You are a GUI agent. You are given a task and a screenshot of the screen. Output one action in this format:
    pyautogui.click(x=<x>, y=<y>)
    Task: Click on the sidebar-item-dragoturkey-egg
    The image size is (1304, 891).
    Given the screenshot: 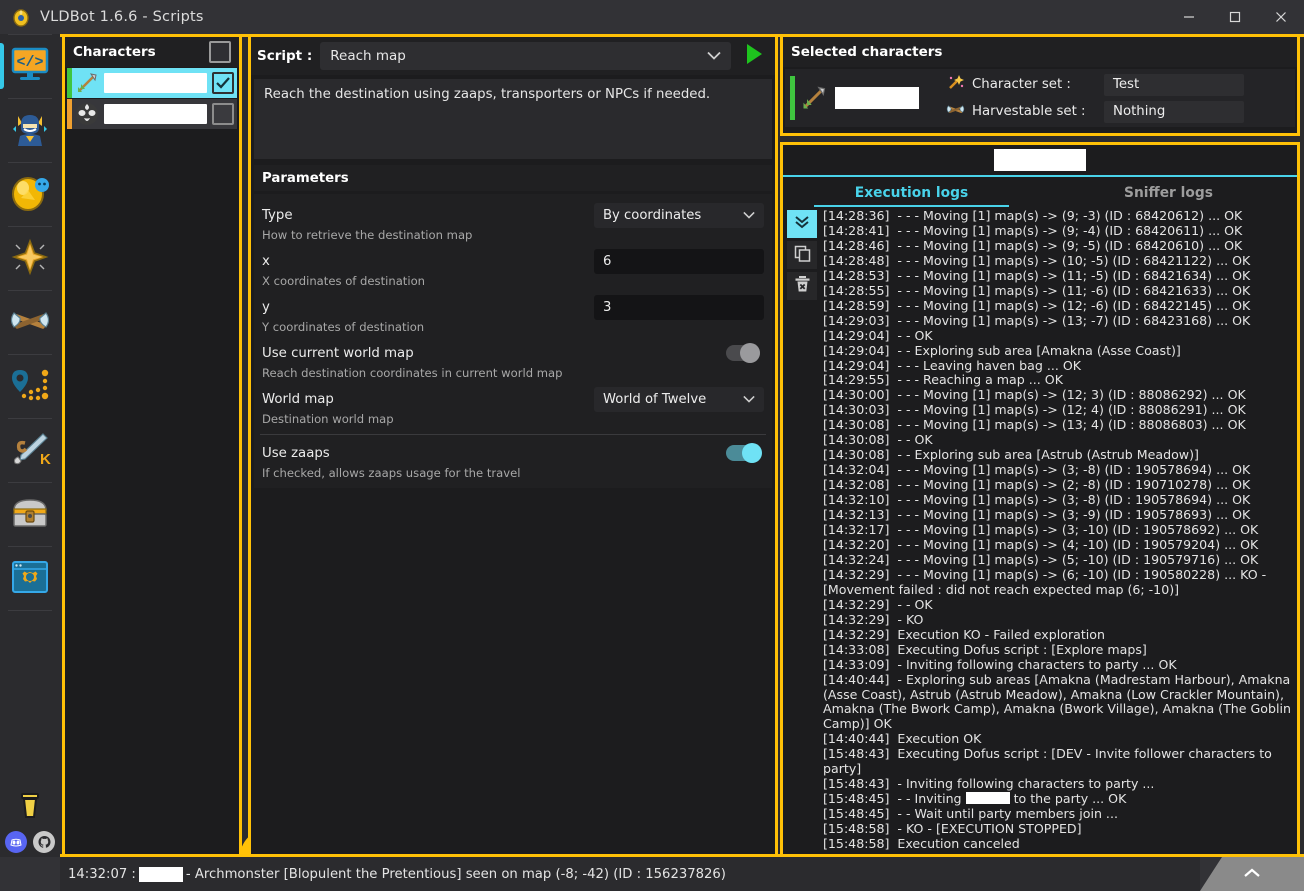 What is the action you would take?
    pyautogui.click(x=30, y=194)
    